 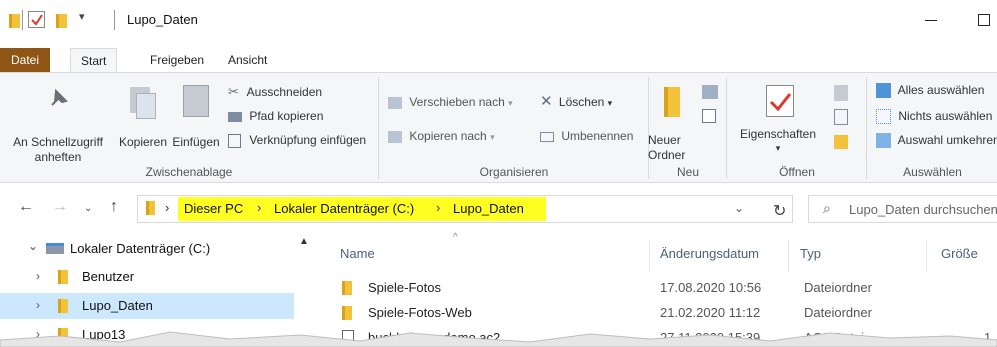 I want to click on select-all-label: Alles auswählen, so click(x=941, y=90).